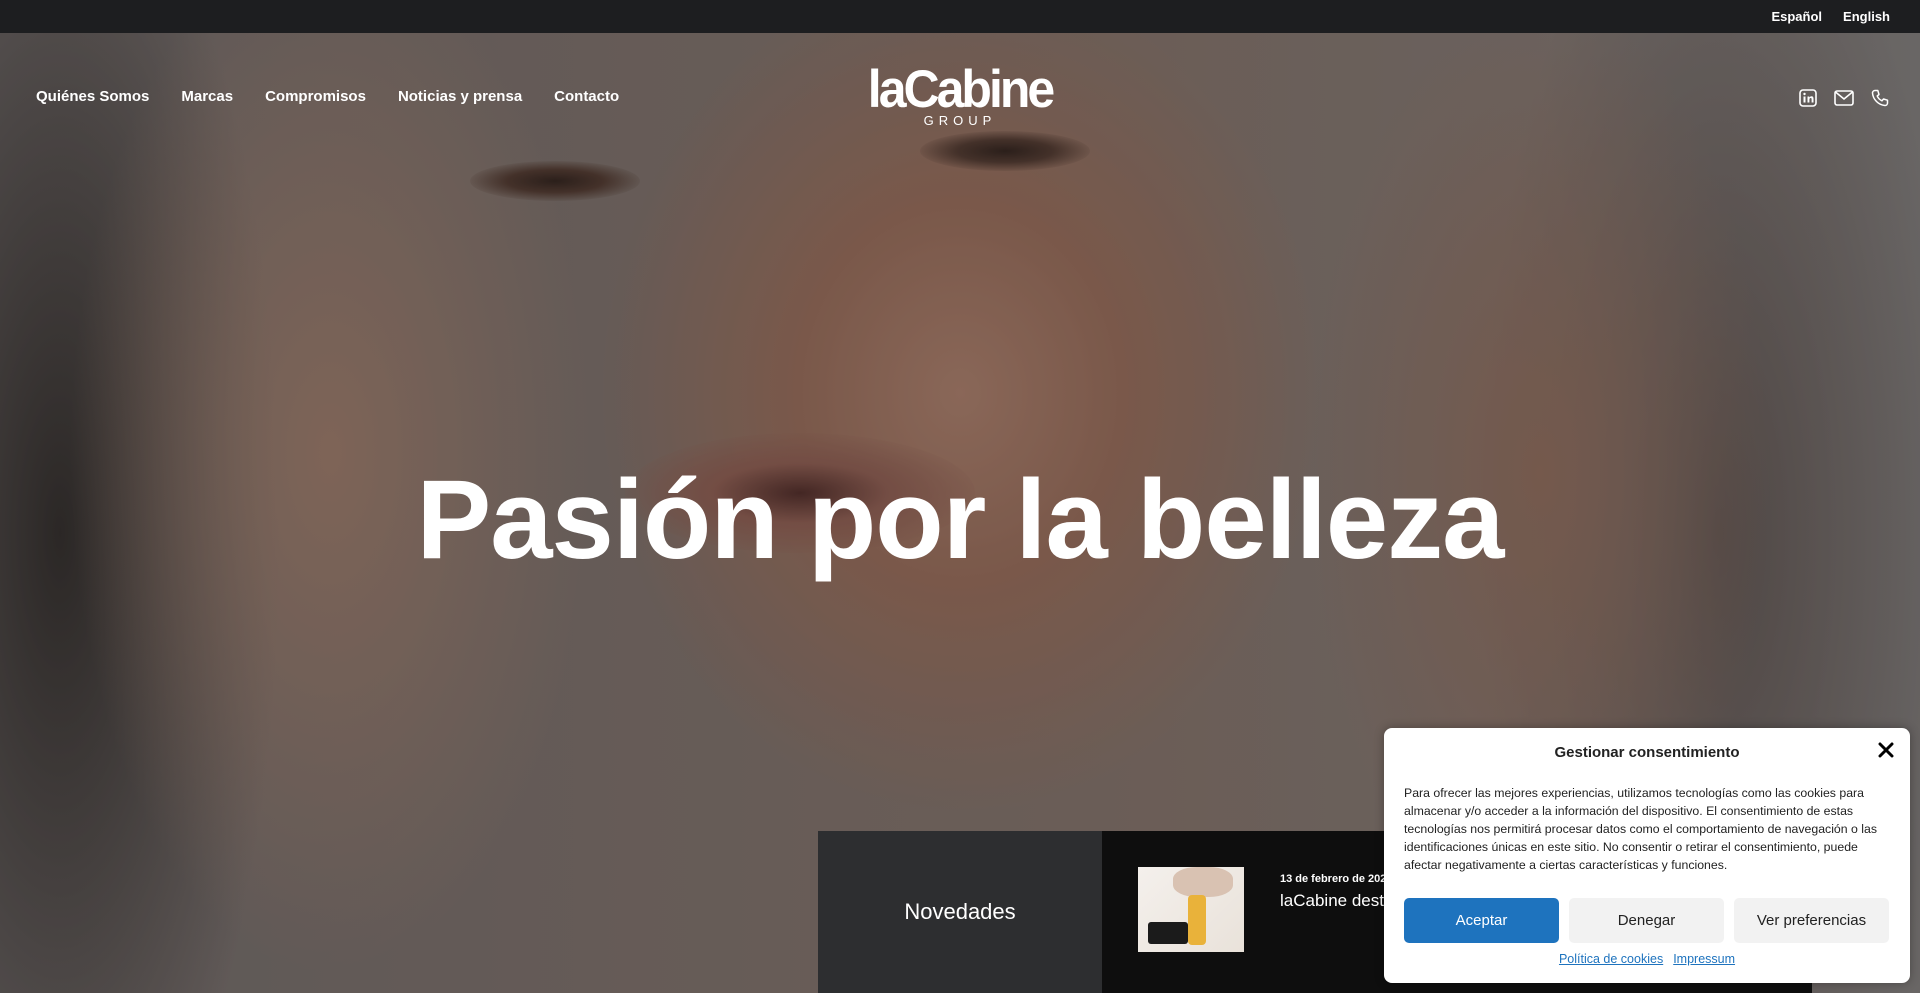  What do you see at coordinates (1191, 909) in the screenshot?
I see `news-thumbnail-image` at bounding box center [1191, 909].